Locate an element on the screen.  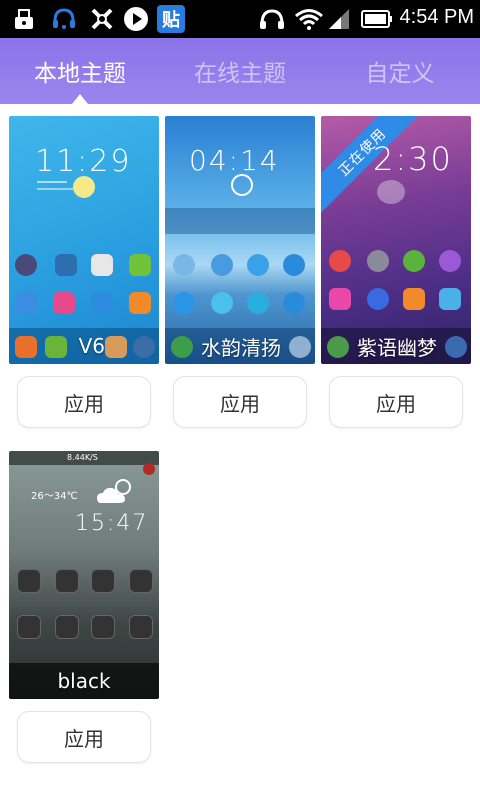
tab-custom: 自定义 is located at coordinates (400, 71).